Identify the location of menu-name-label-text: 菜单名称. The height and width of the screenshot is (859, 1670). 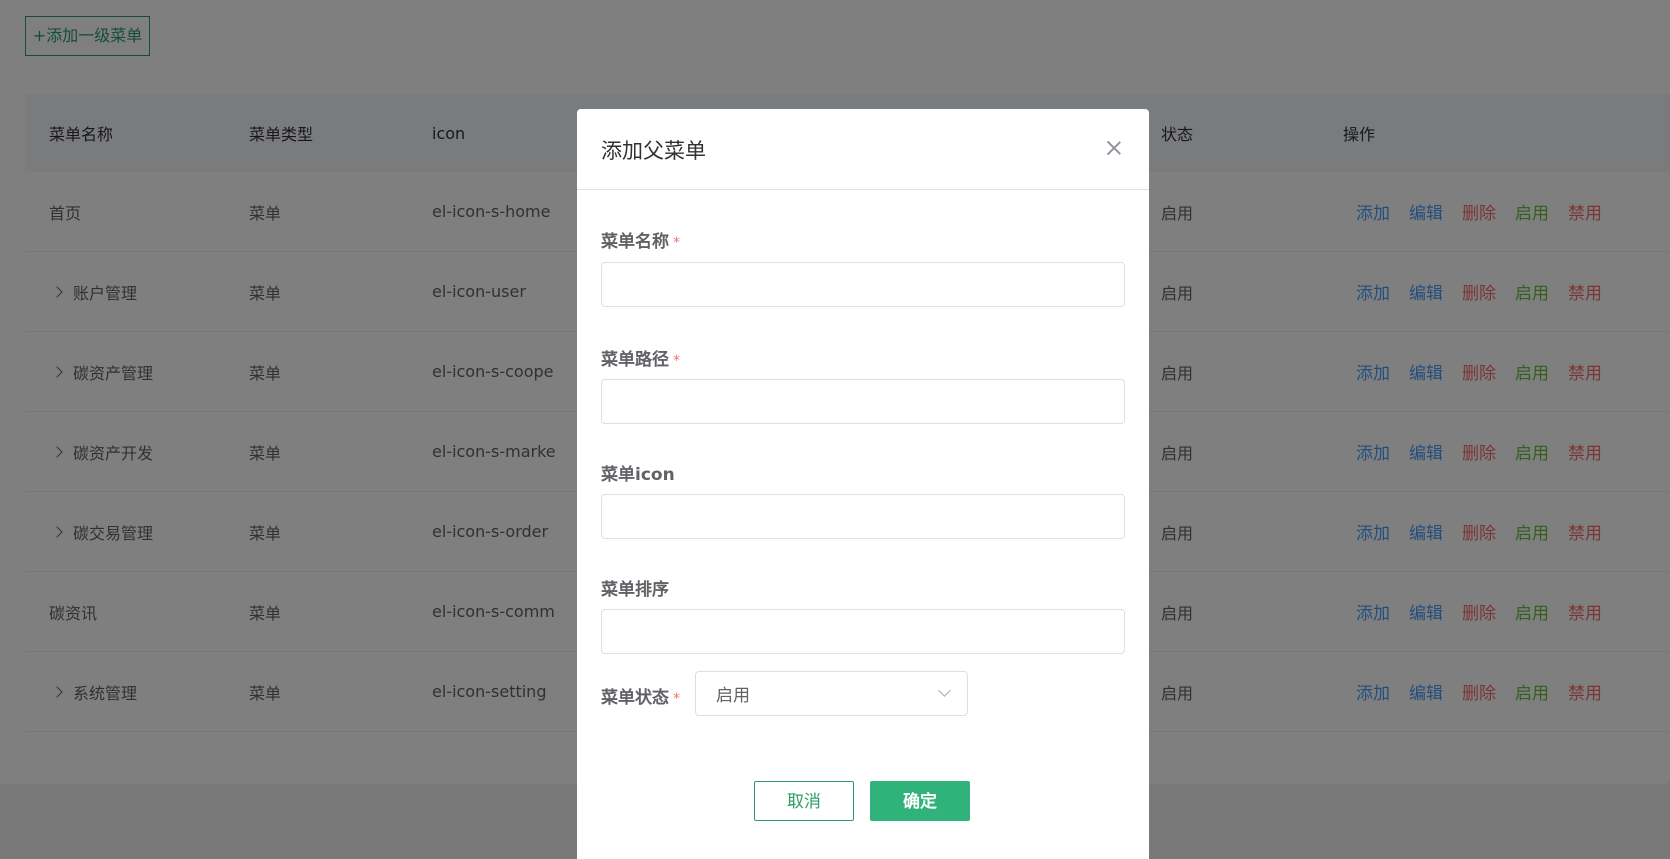
(635, 242).